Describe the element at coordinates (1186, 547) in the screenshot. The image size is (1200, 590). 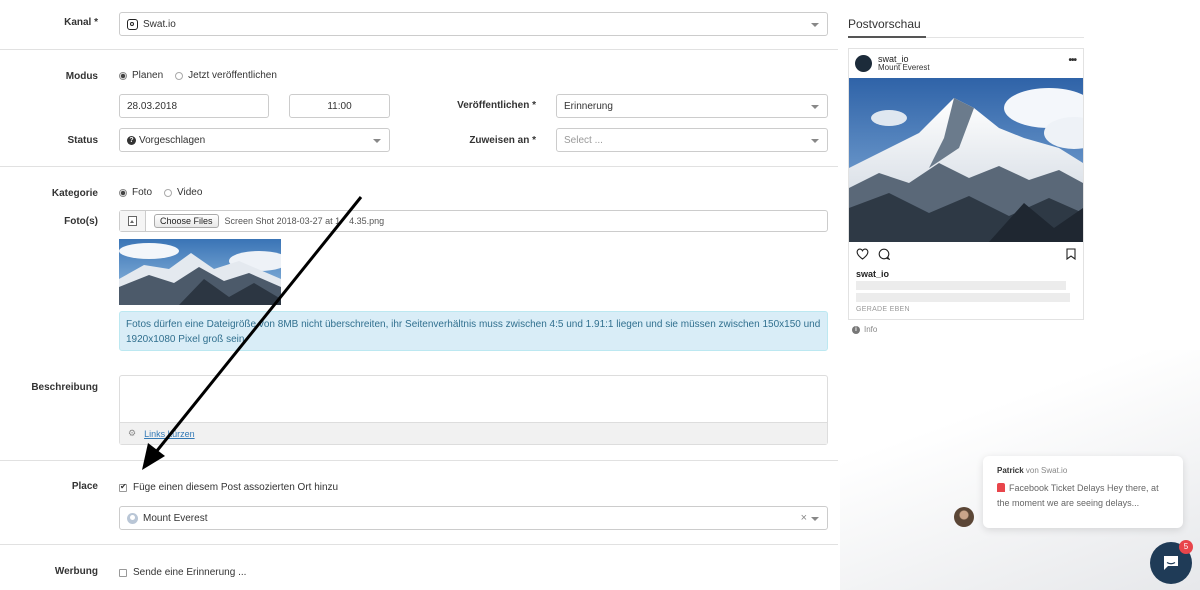
I see `notification-badge: 5` at that location.